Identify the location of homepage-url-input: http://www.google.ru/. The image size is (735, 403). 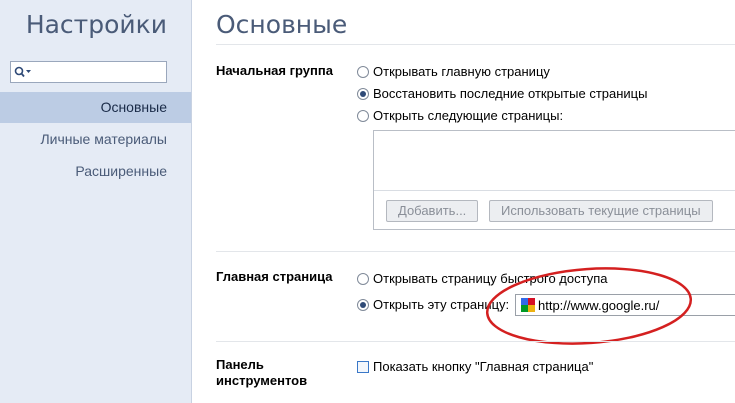
(625, 305).